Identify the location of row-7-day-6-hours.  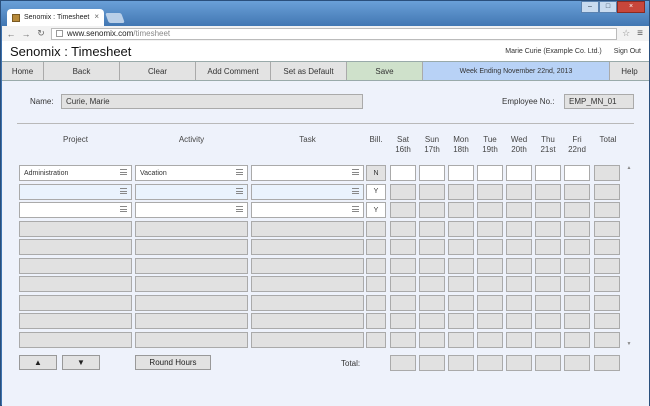
(577, 302).